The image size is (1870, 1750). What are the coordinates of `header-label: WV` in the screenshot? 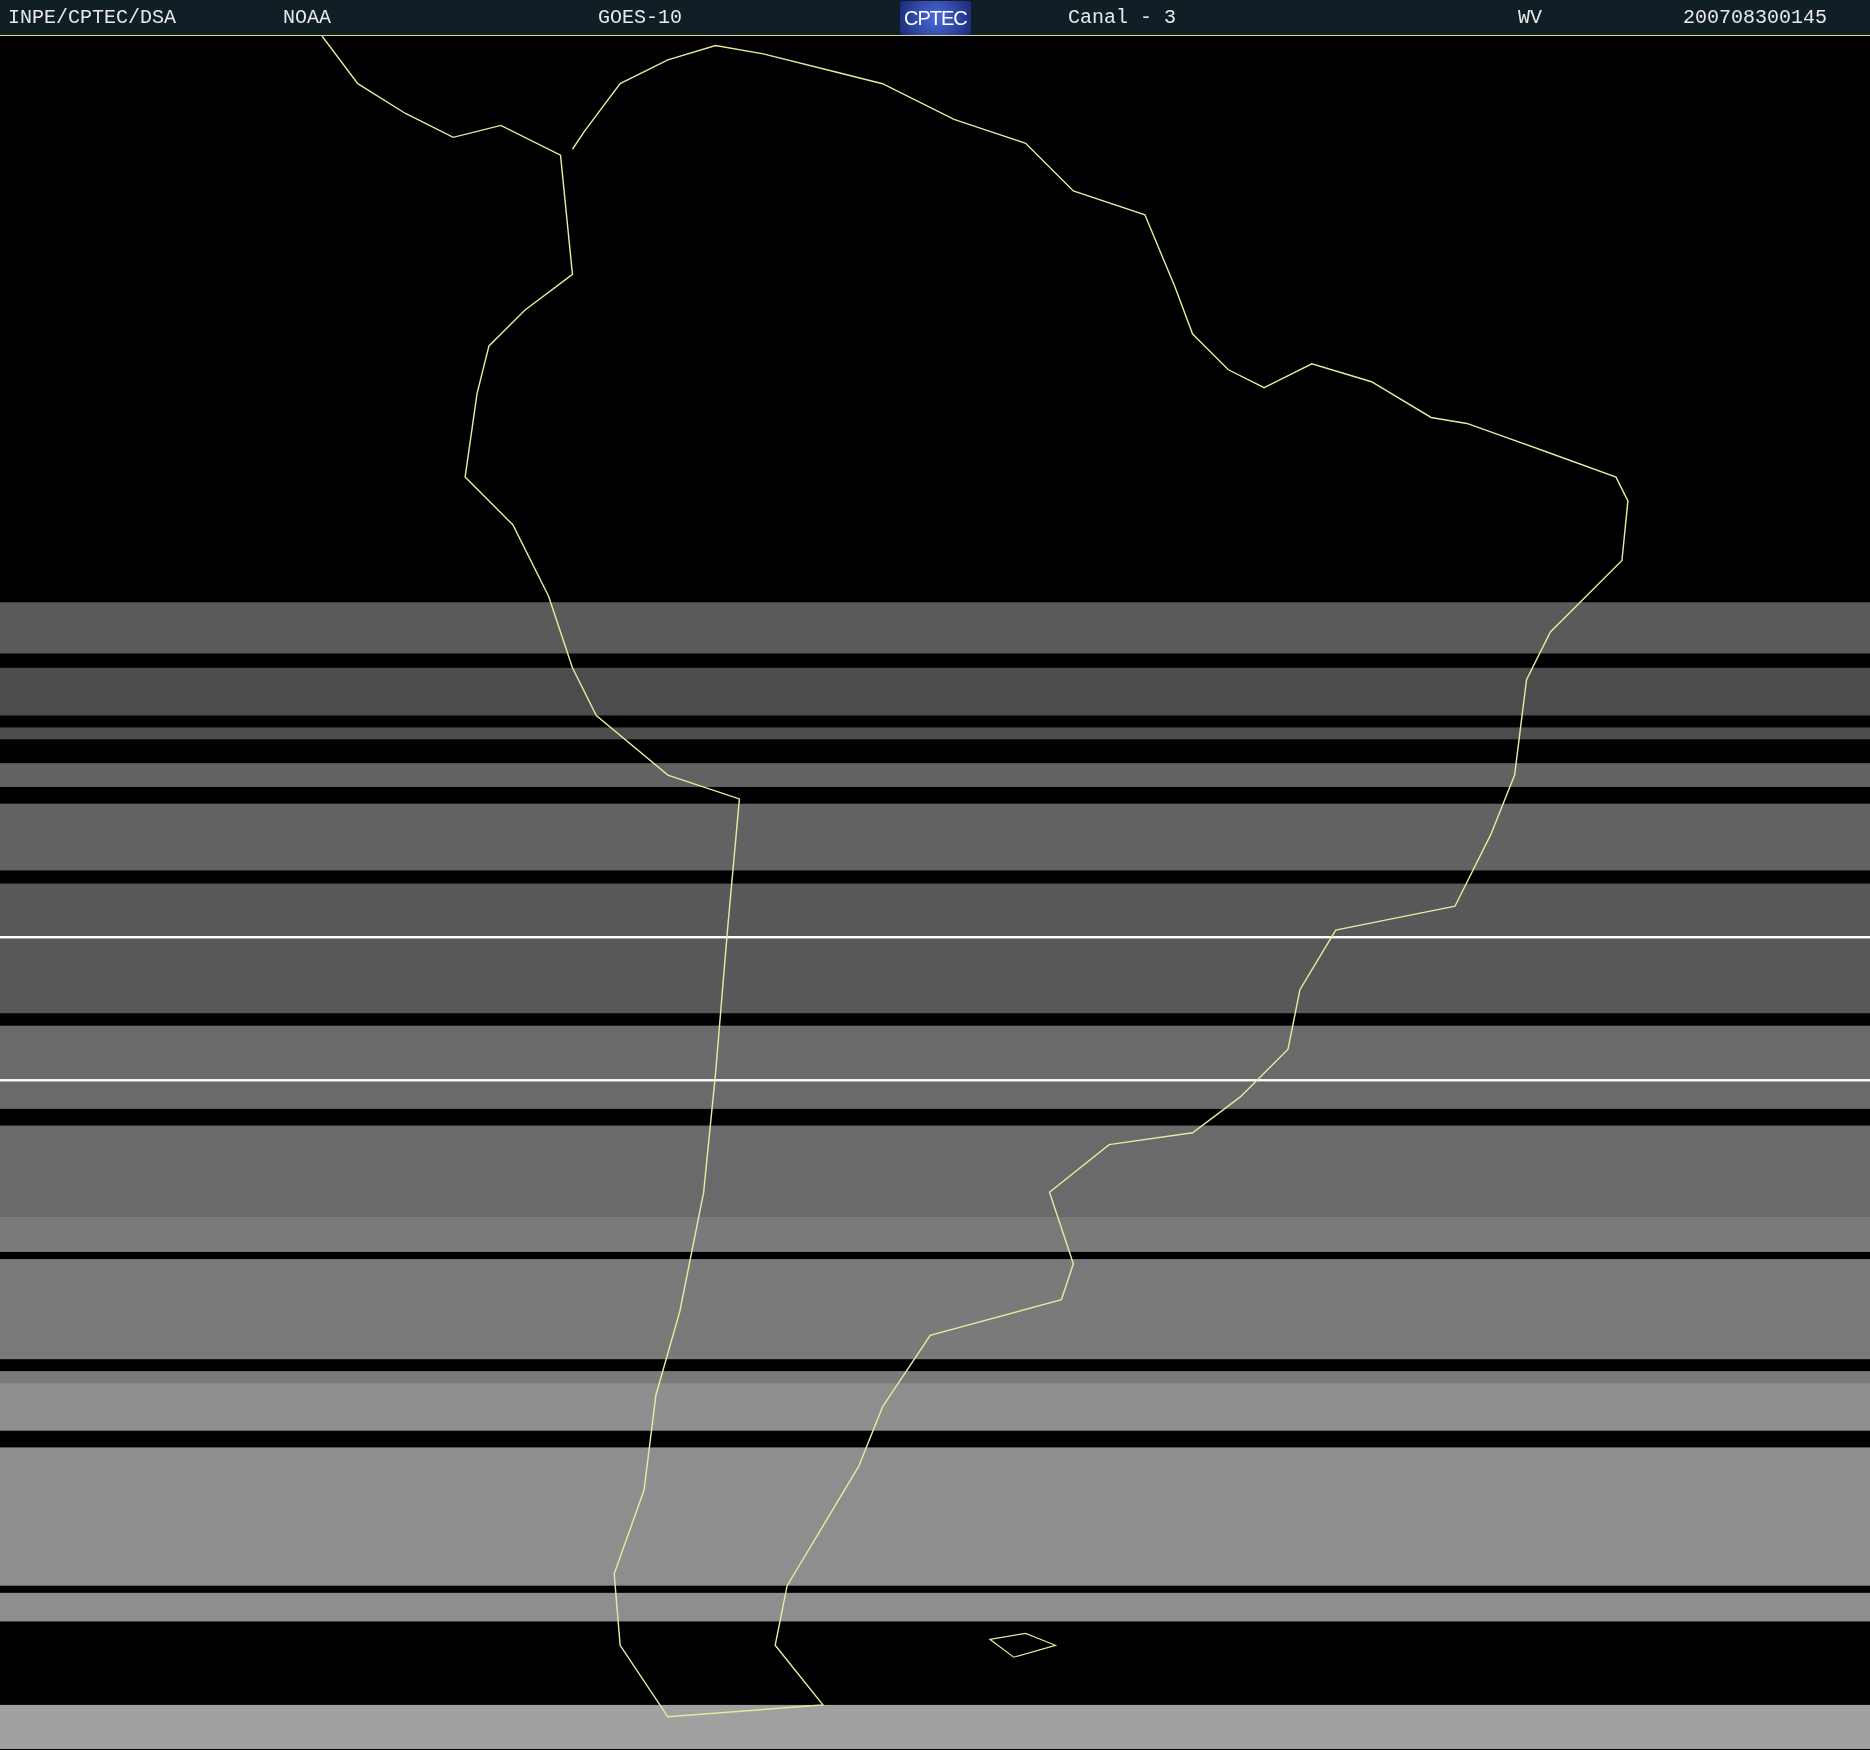 It's located at (1530, 17).